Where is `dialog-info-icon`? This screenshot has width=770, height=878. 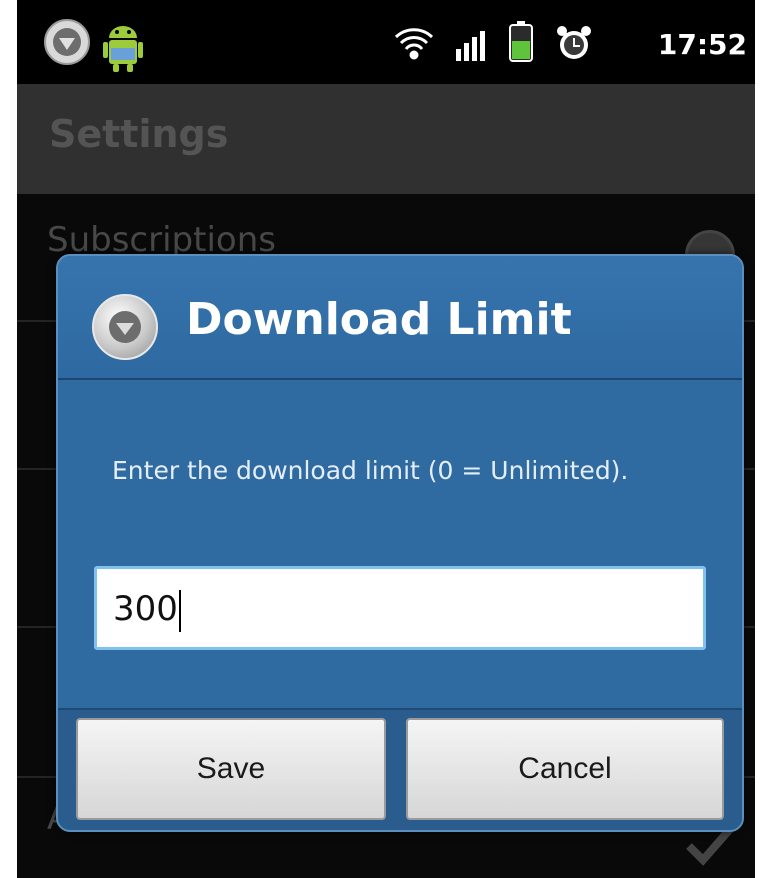 dialog-info-icon is located at coordinates (125, 327).